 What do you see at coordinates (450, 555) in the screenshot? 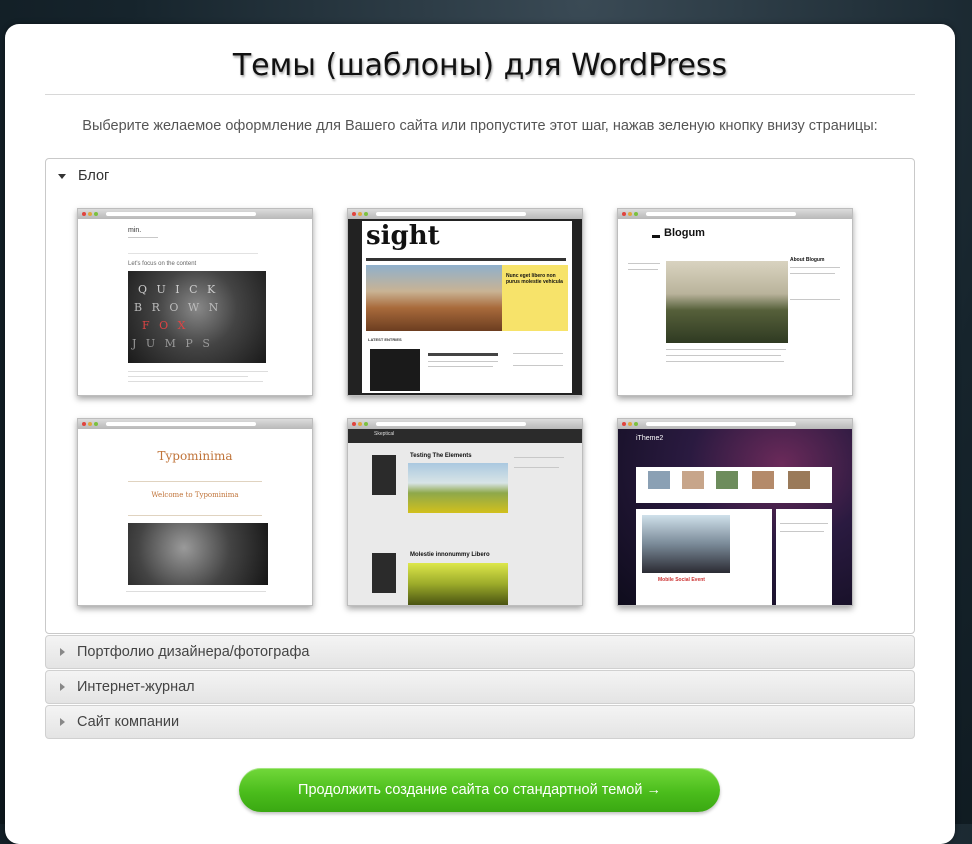
I see `theme-post-title: Molestie innonummy Libero` at bounding box center [450, 555].